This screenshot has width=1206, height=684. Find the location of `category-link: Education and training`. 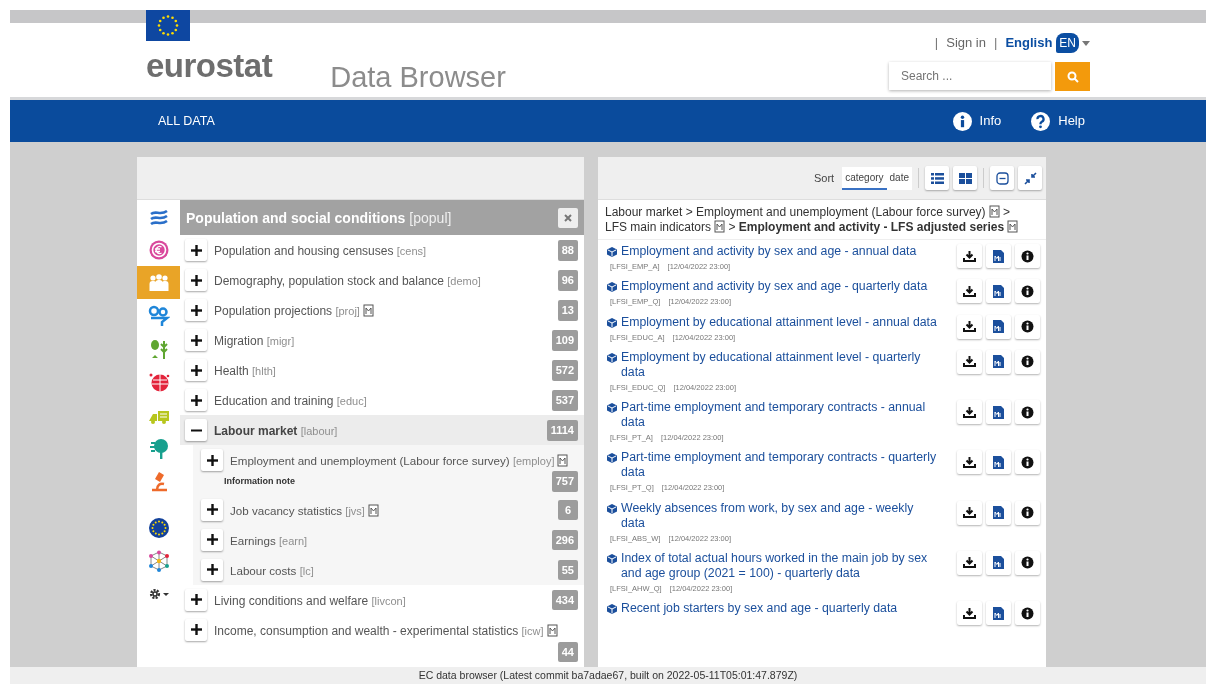

category-link: Education and training is located at coordinates (274, 401).